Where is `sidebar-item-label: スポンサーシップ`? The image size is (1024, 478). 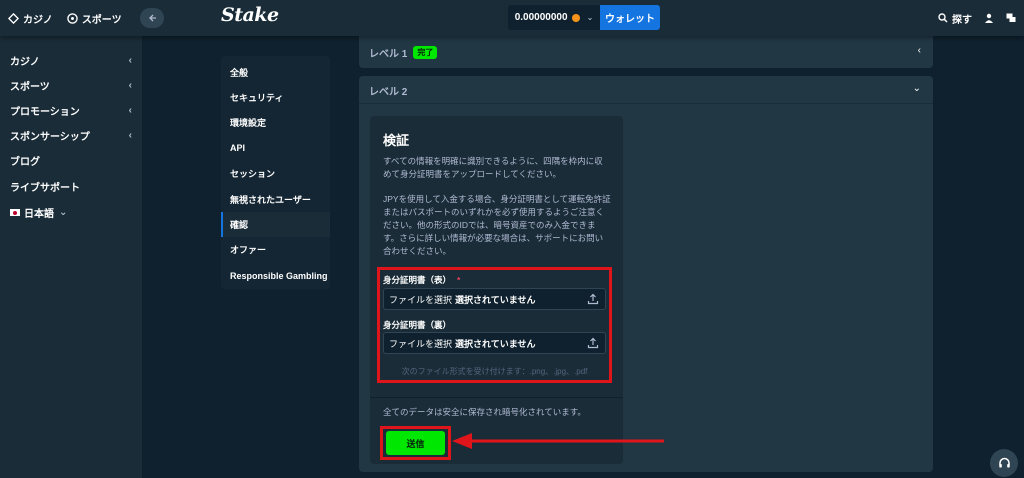 sidebar-item-label: スポンサーシップ is located at coordinates (50, 137).